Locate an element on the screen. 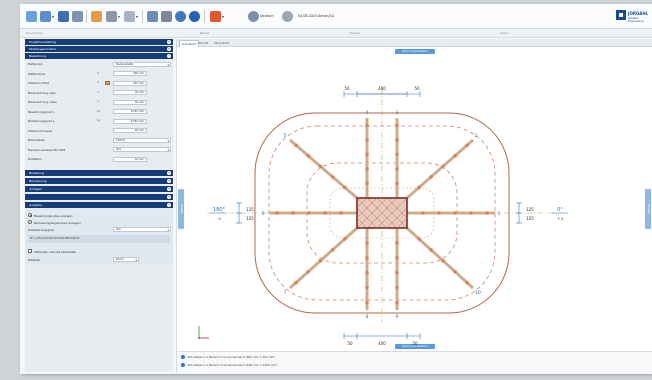 Image resolution: width=652 pixels, height=380 pixels. page-dropdown-icon: ▾ is located at coordinates (137, 17).